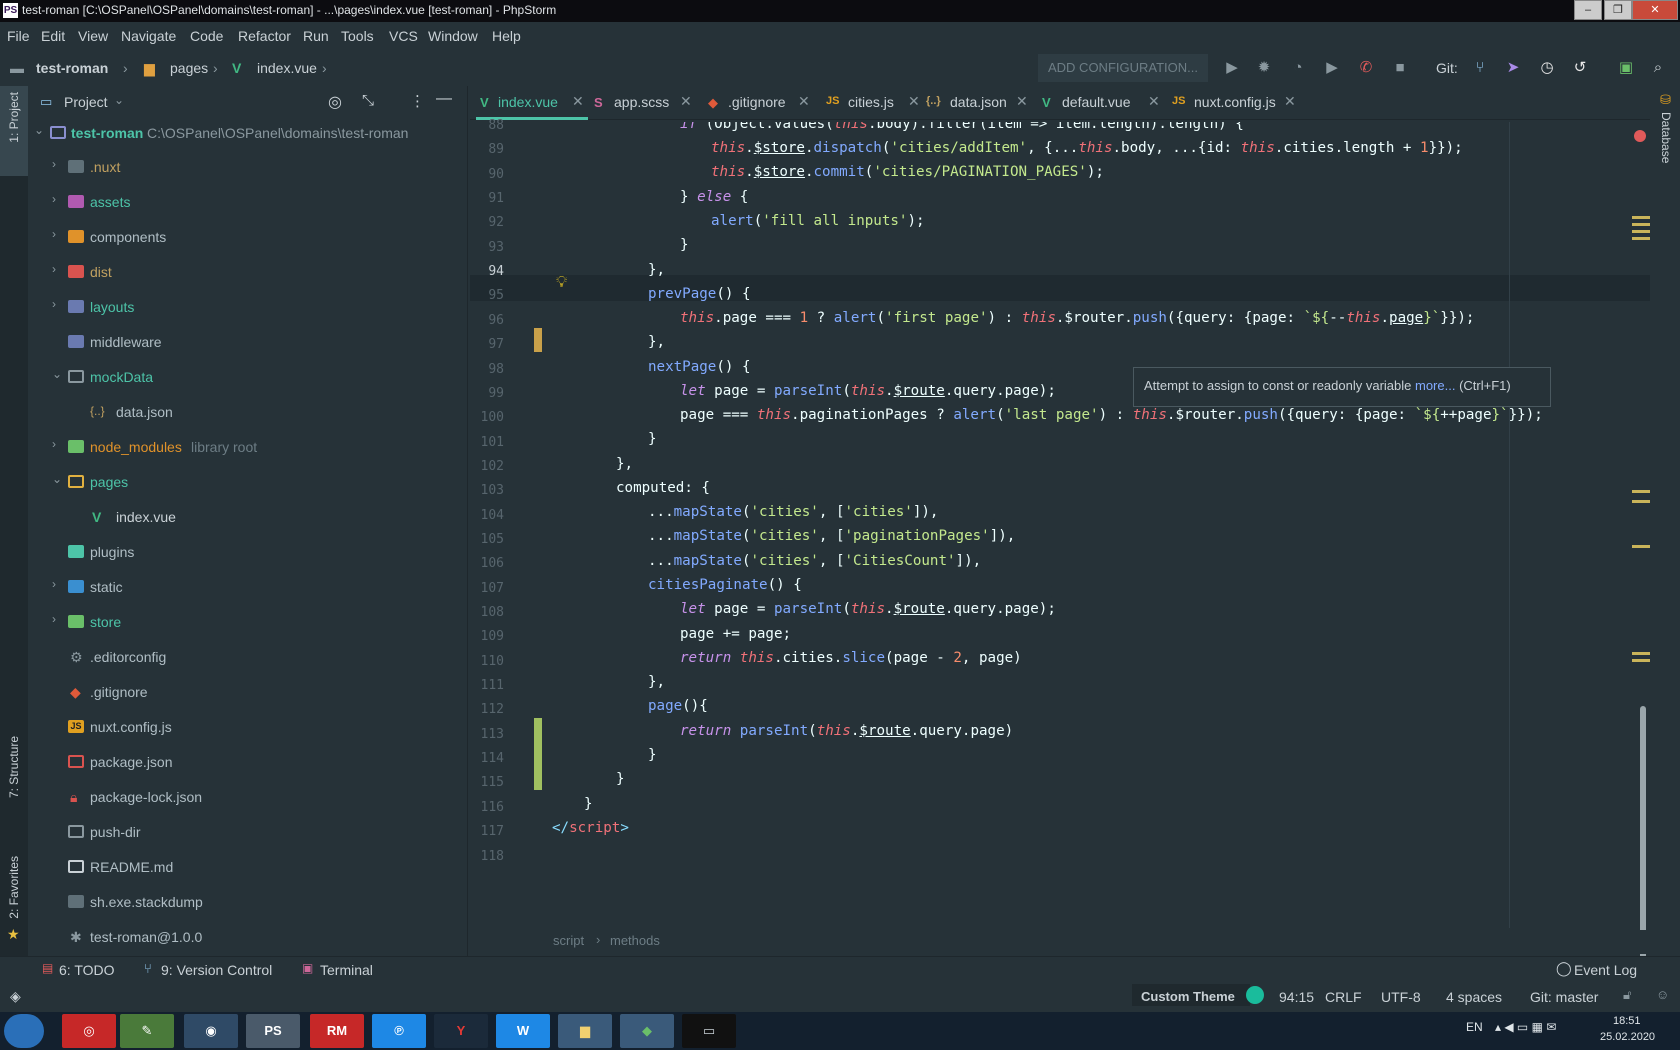 The height and width of the screenshot is (1050, 1680). I want to click on file-encoding: UTF-8, so click(1401, 997).